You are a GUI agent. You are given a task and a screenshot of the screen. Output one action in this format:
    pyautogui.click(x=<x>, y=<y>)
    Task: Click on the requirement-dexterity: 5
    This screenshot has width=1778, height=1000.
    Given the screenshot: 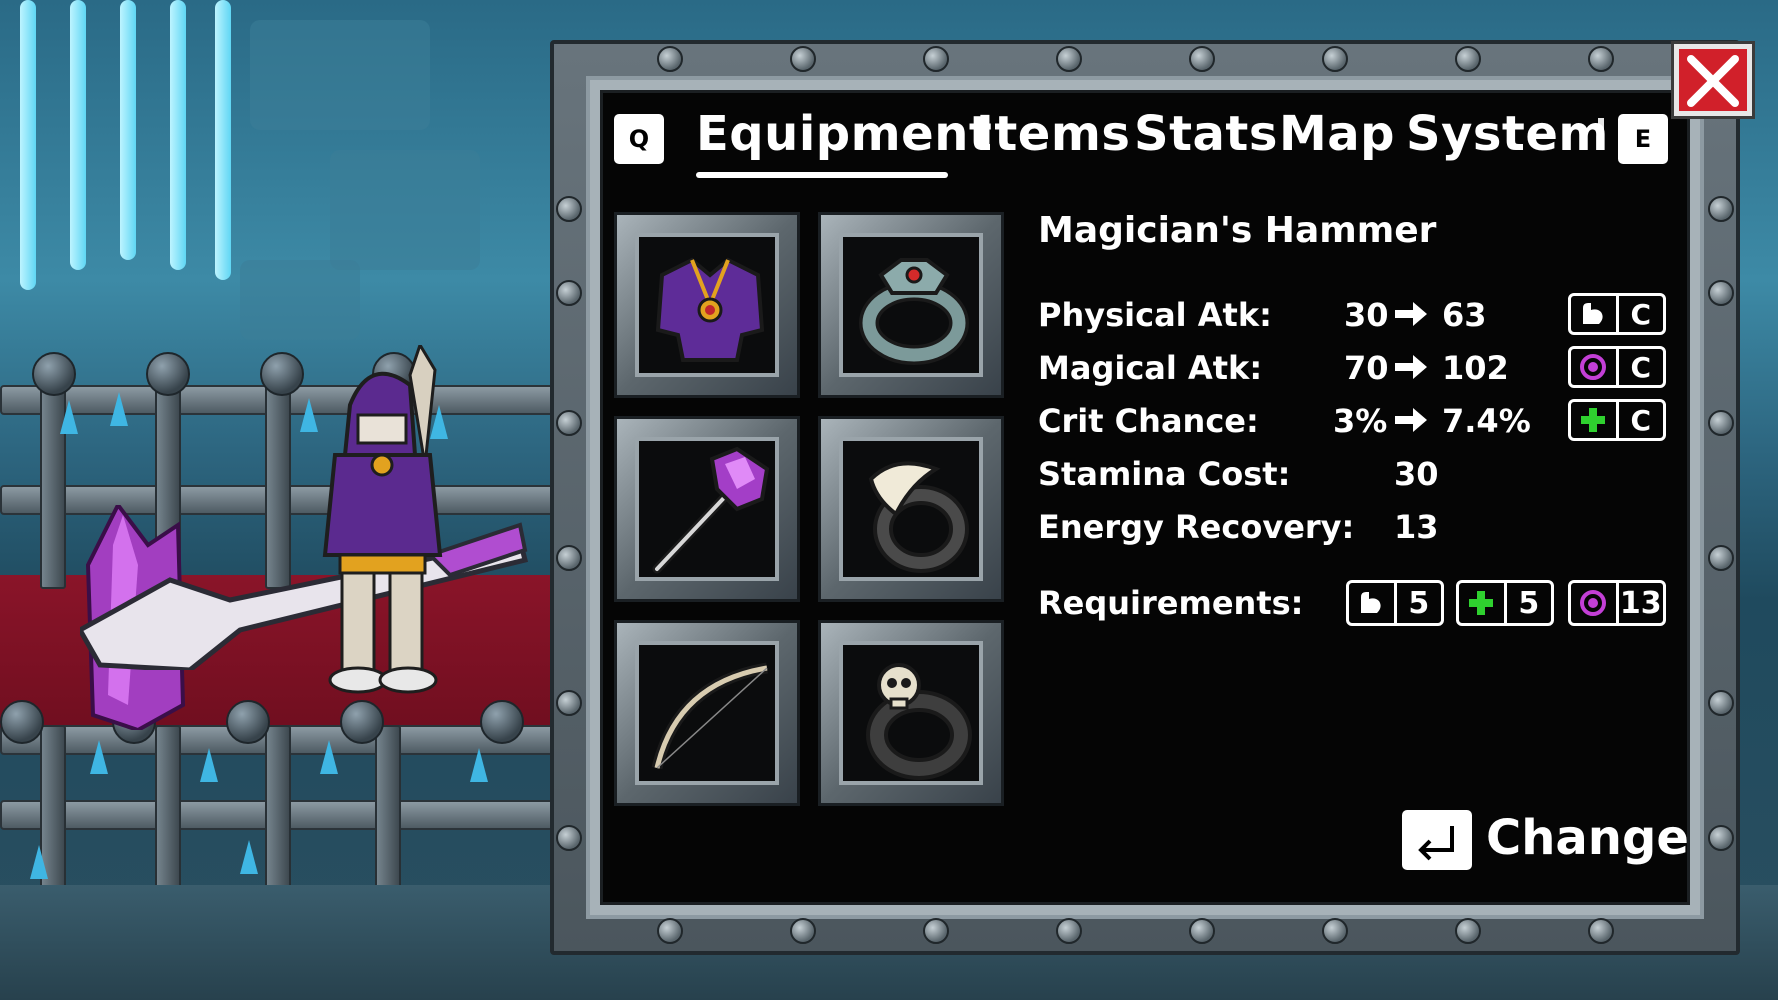 What is the action you would take?
    pyautogui.click(x=1505, y=603)
    